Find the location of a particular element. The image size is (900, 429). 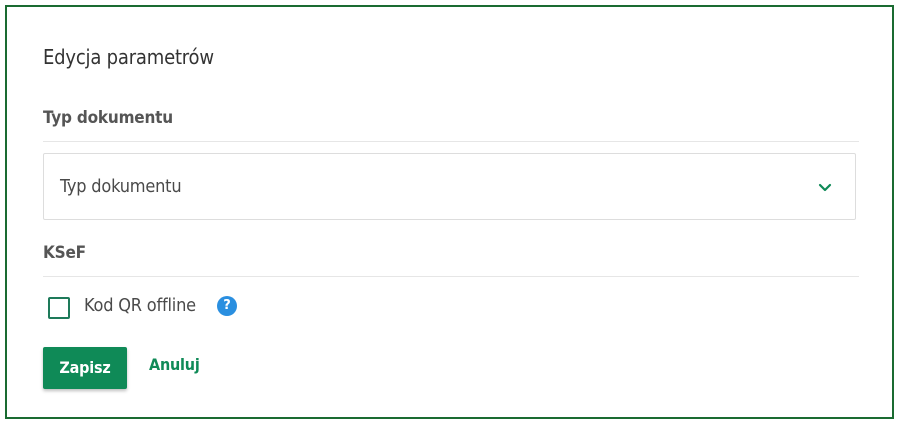

help-icon: ? is located at coordinates (227, 306).